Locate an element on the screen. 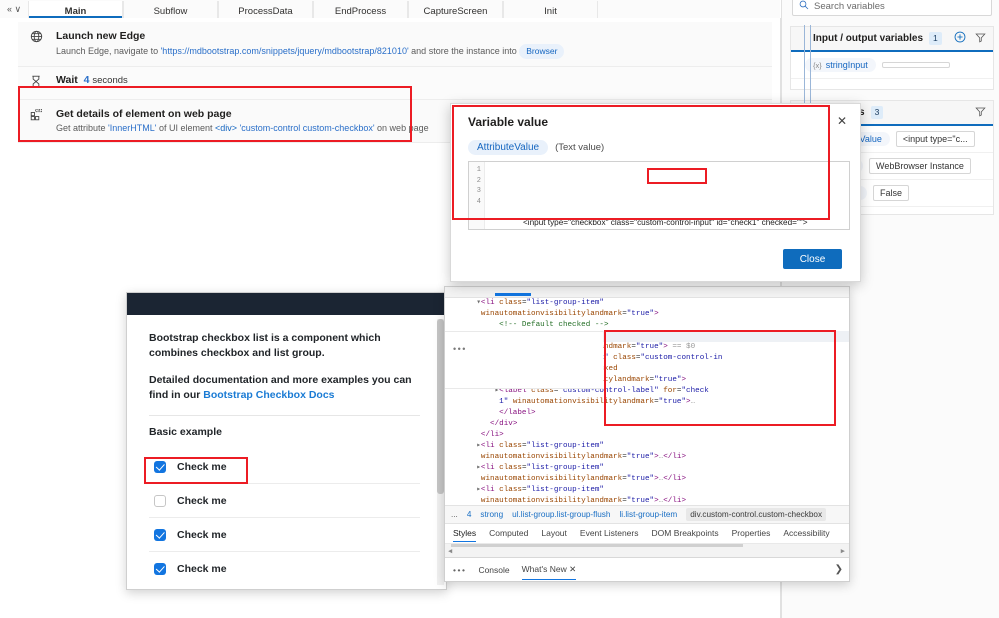  page-scrollbar is located at coordinates (440, 452).